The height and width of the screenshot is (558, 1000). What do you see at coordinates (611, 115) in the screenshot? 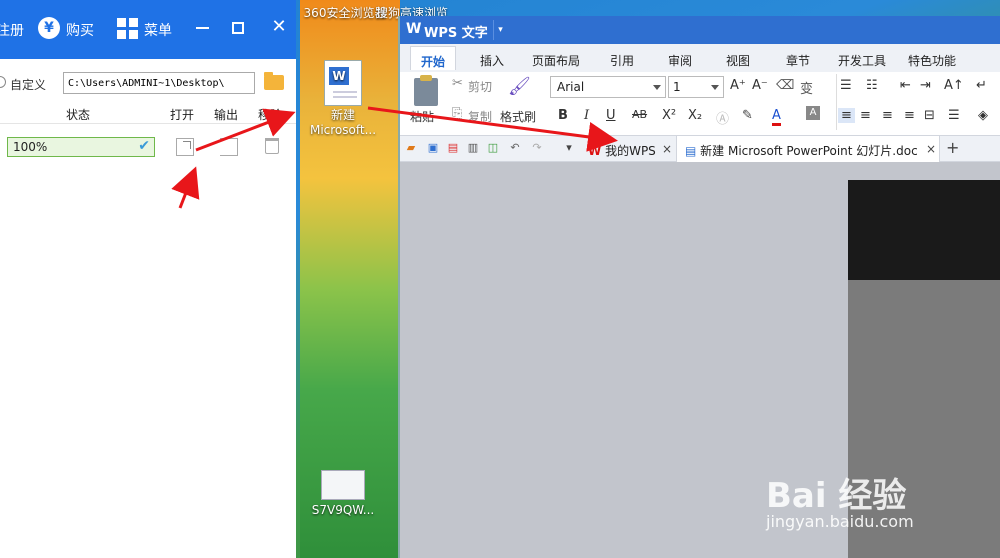
I see `underline-button: U` at bounding box center [611, 115].